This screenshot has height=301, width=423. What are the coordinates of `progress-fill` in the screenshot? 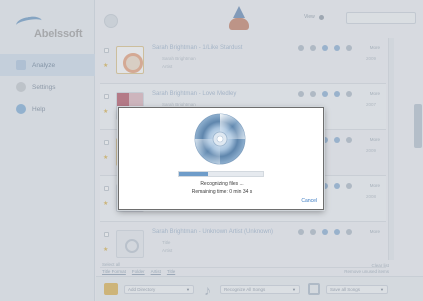 It's located at (194, 174).